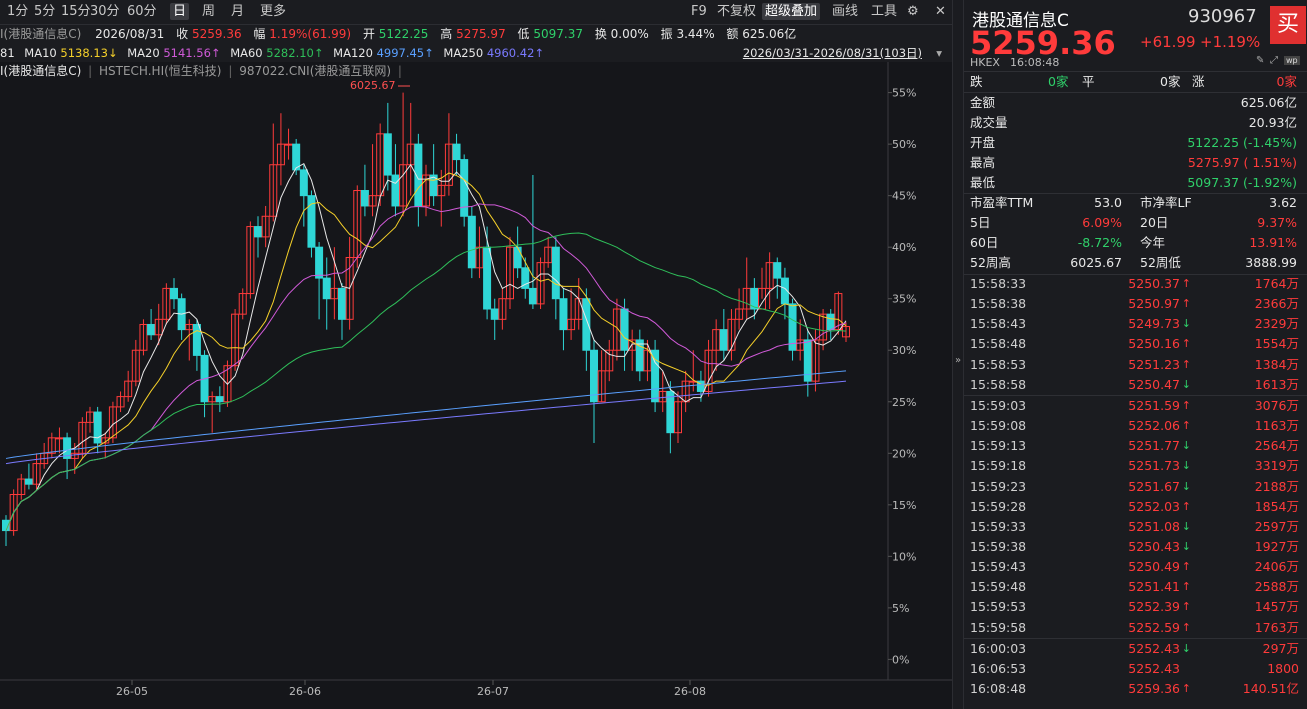 The height and width of the screenshot is (709, 1307). What do you see at coordinates (105, 11) in the screenshot?
I see `period-button-3: 30分` at bounding box center [105, 11].